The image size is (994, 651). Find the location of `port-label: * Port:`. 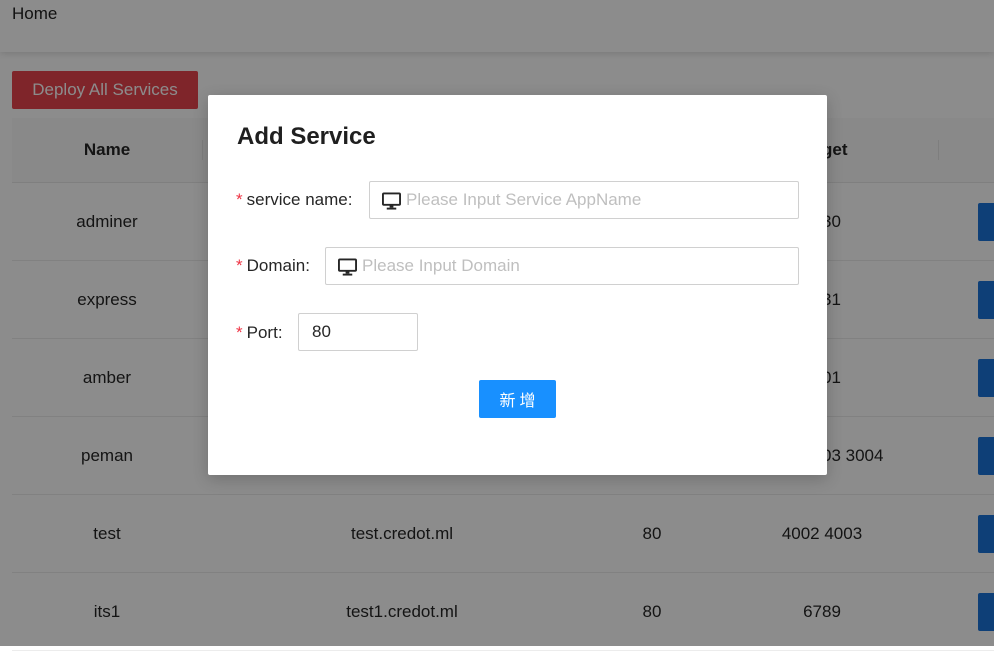

port-label: * Port: is located at coordinates (259, 332).